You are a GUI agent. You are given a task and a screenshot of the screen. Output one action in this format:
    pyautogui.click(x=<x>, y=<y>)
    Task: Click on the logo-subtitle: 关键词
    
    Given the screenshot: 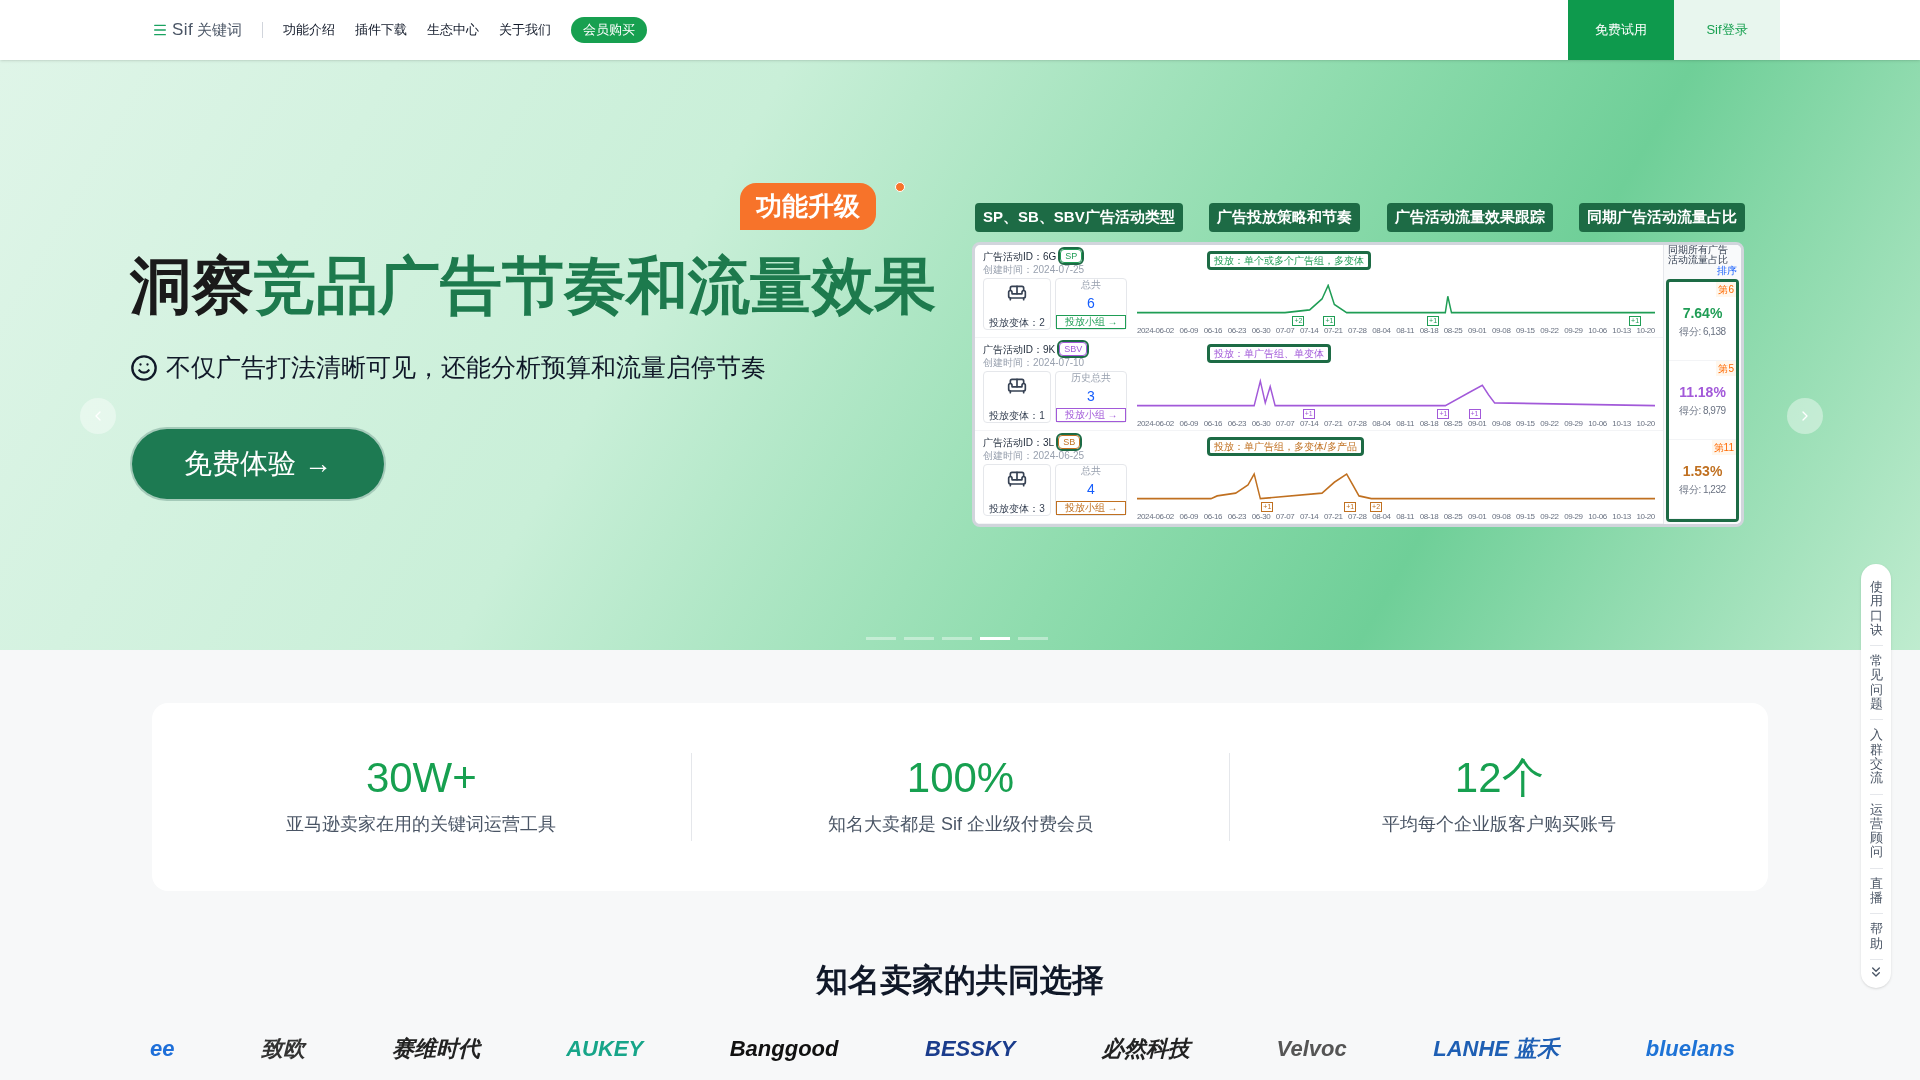 What is the action you would take?
    pyautogui.click(x=220, y=29)
    